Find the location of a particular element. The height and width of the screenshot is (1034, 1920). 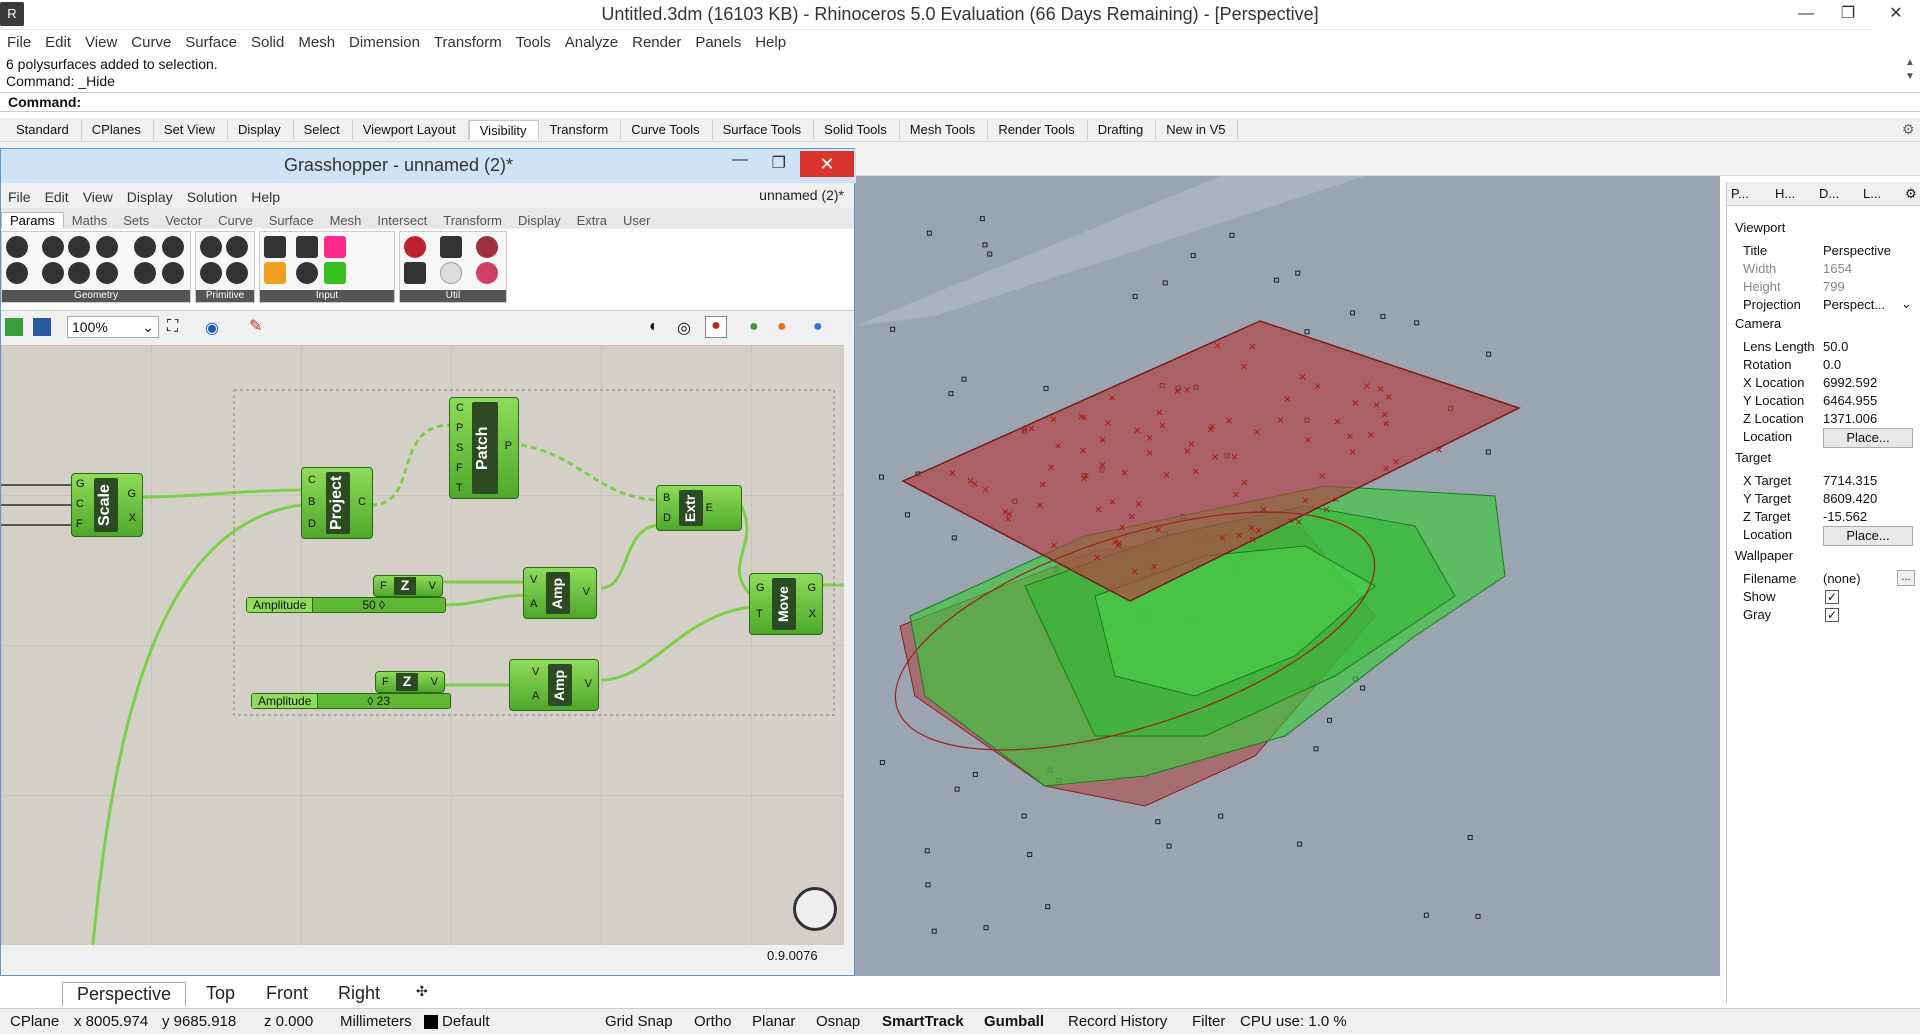

tab-solid-tools: Solid Tools is located at coordinates (857, 130).